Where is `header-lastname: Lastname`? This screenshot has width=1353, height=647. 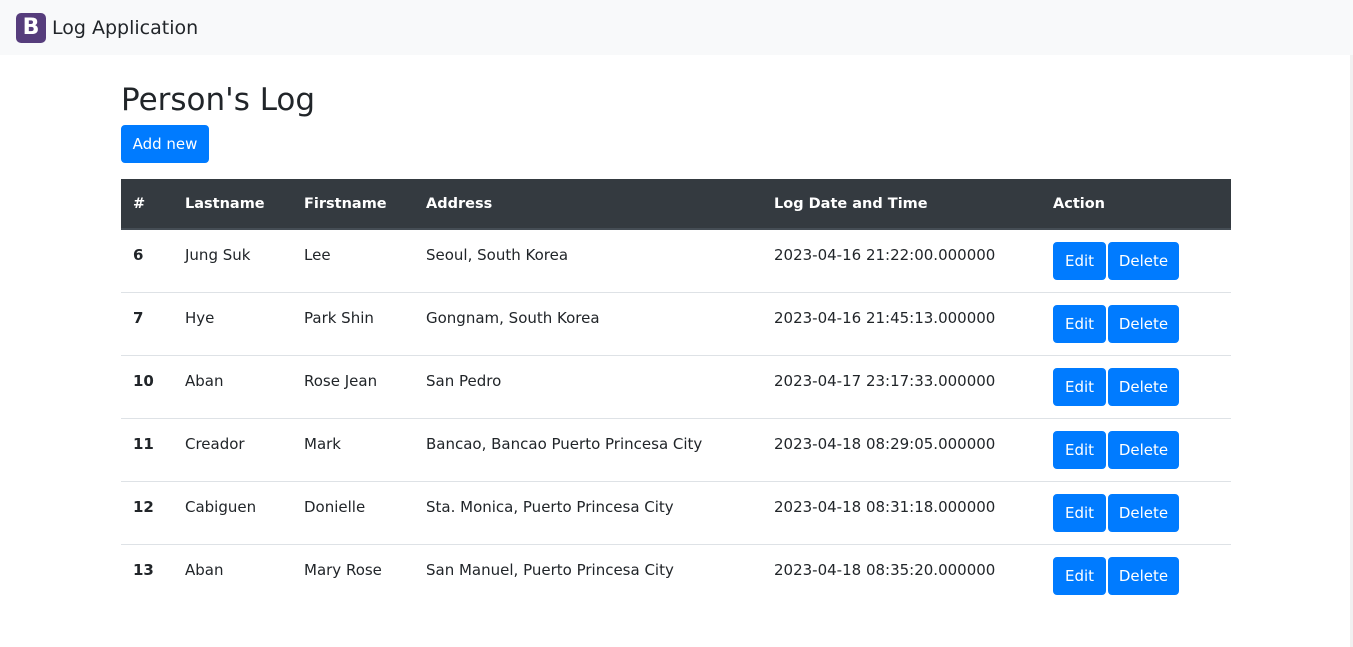 header-lastname: Lastname is located at coordinates (232, 204).